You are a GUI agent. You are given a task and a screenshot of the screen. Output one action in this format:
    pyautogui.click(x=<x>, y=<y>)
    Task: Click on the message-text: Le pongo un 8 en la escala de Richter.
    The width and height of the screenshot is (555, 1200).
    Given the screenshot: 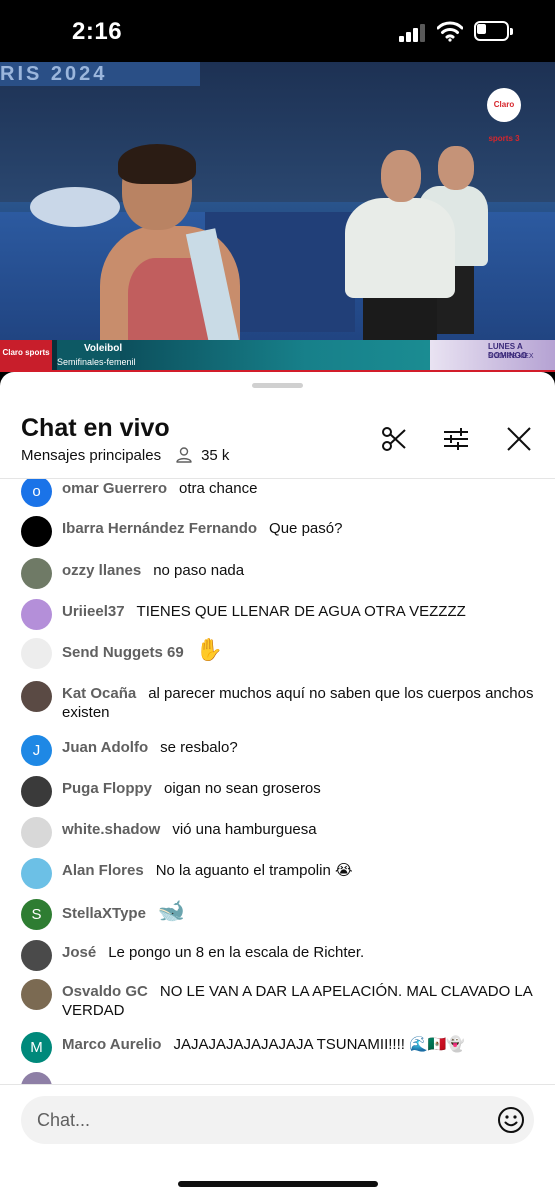 What is the action you would take?
    pyautogui.click(x=236, y=952)
    